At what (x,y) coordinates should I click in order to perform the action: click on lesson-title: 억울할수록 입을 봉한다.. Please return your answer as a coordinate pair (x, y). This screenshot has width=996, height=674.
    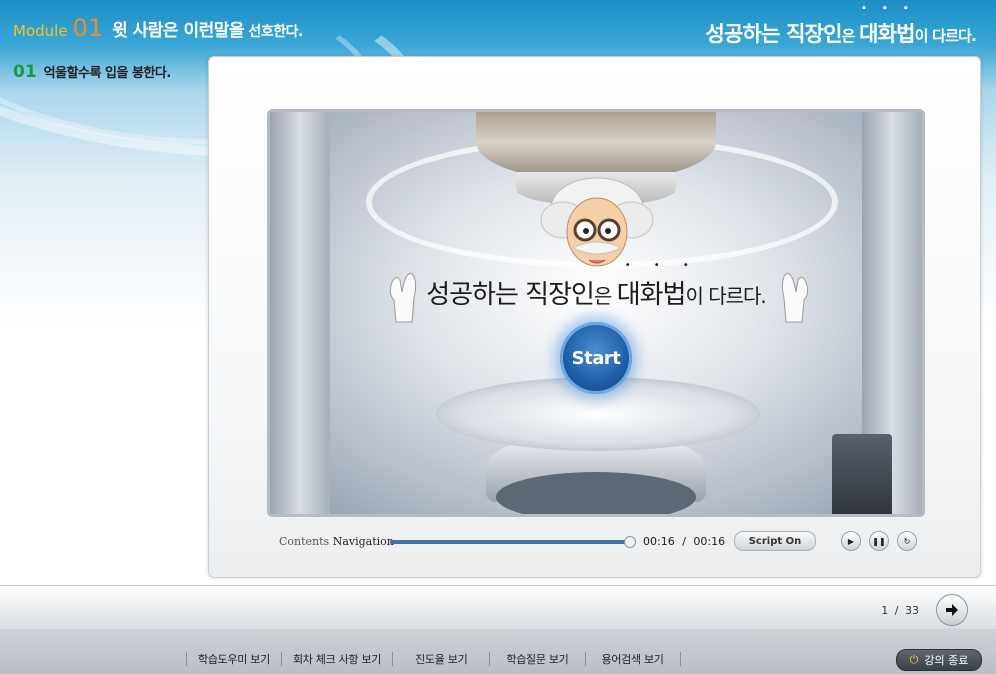
    Looking at the image, I should click on (107, 73).